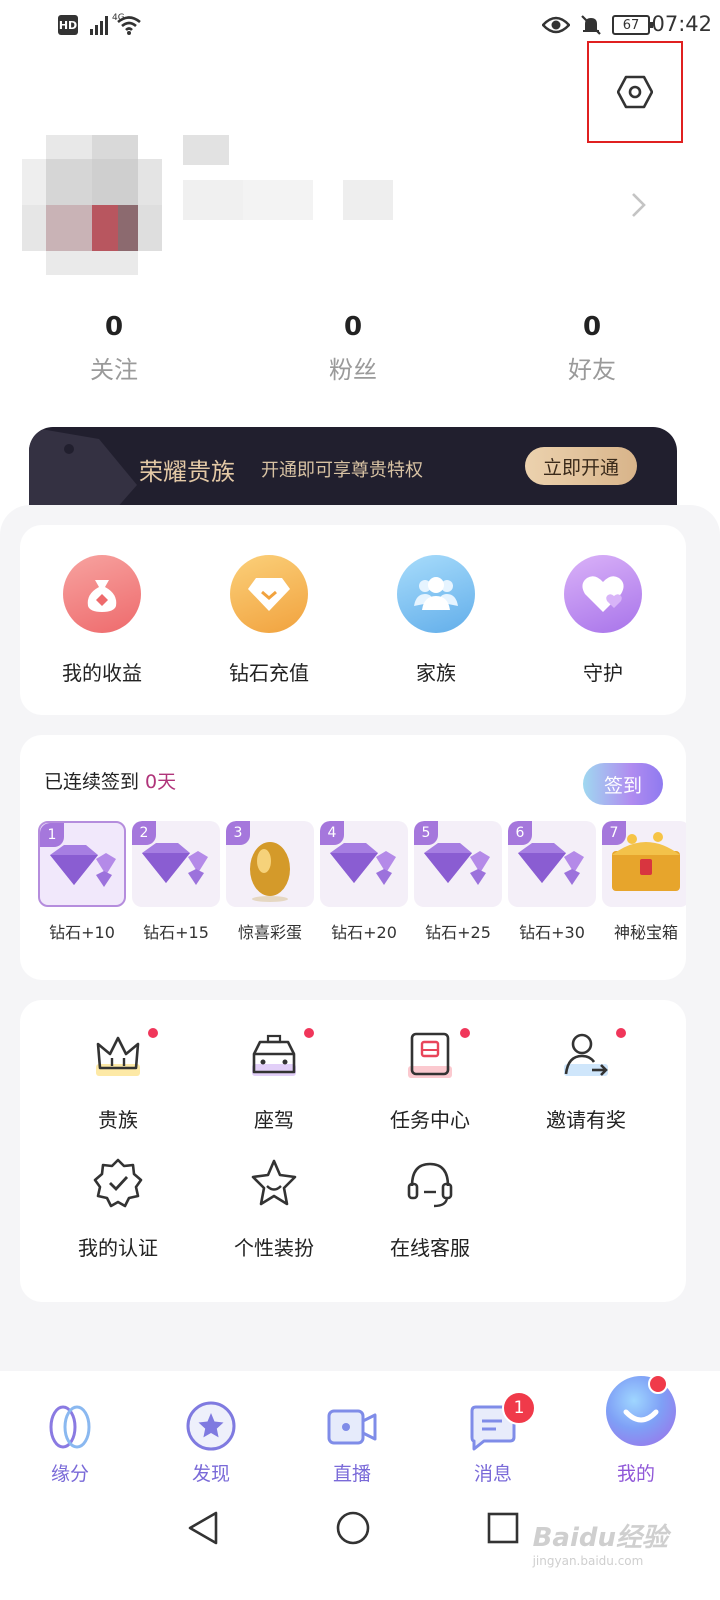 The width and height of the screenshot is (720, 1600). I want to click on feature-verification: 我的认证, so click(118, 1208).